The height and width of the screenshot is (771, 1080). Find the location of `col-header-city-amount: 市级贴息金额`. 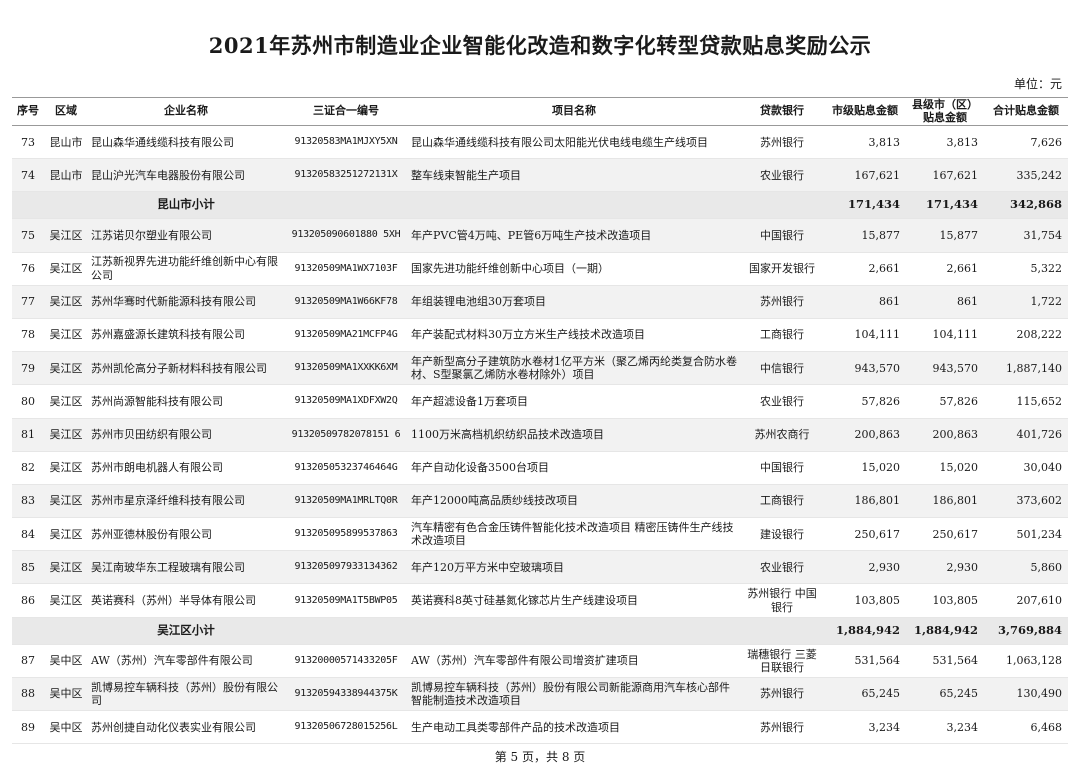

col-header-city-amount: 市级贴息金额 is located at coordinates (865, 111).